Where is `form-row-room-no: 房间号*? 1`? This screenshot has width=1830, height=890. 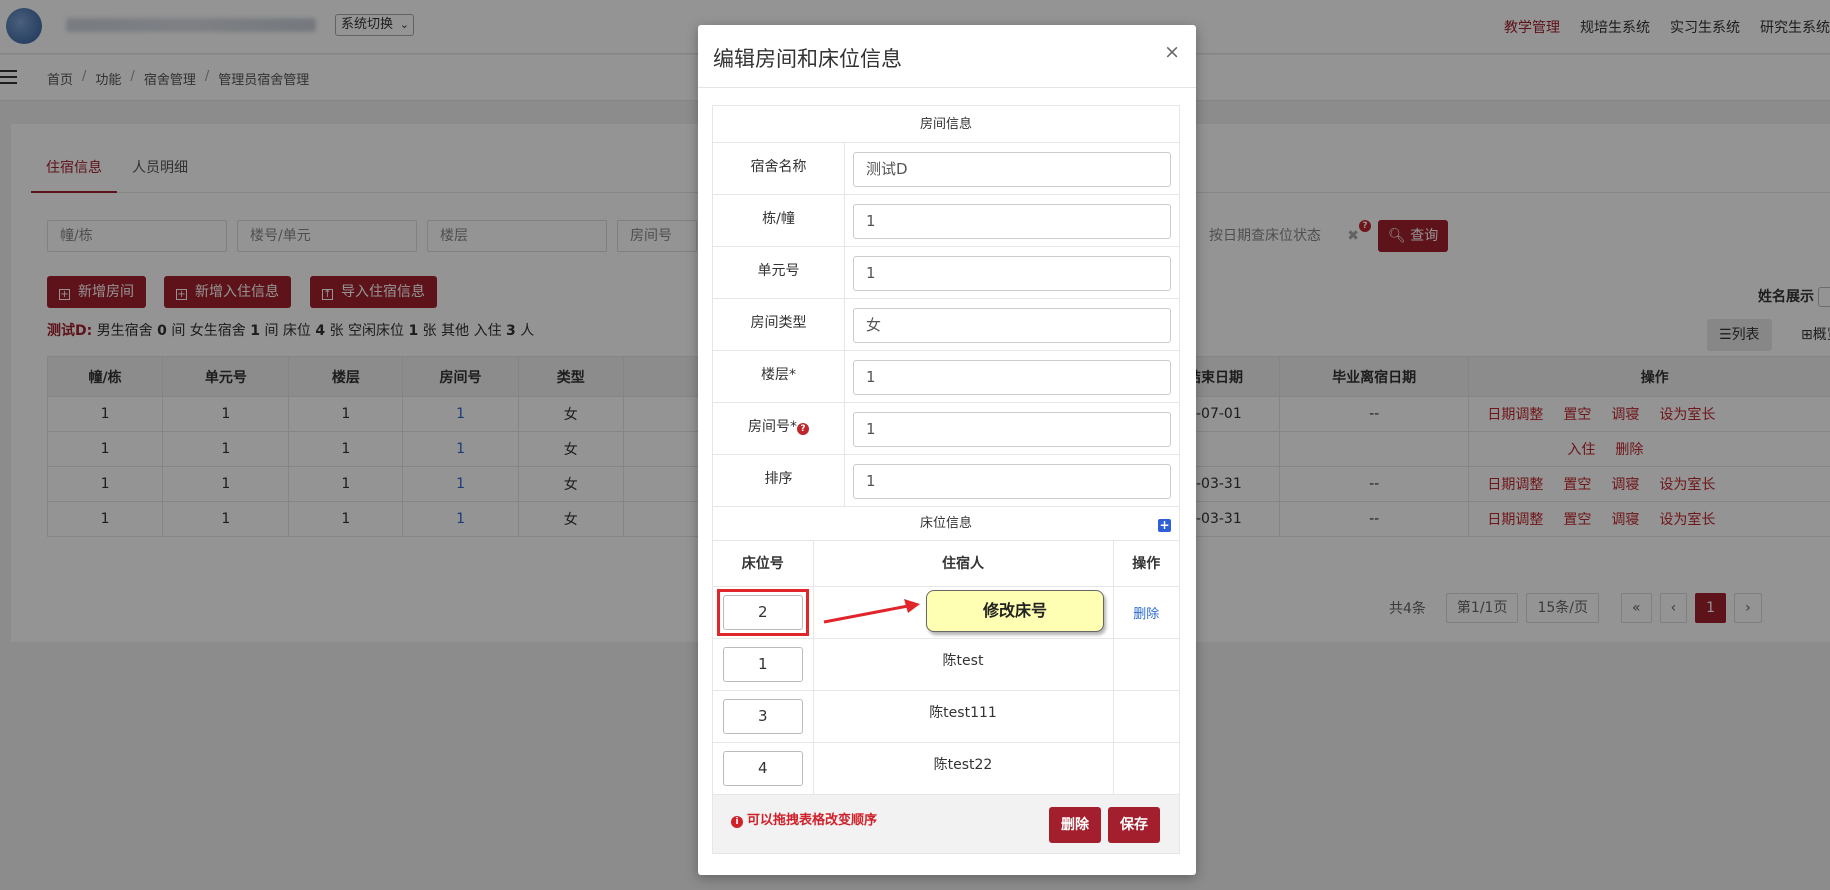 form-row-room-no: 房间号*? 1 is located at coordinates (946, 429).